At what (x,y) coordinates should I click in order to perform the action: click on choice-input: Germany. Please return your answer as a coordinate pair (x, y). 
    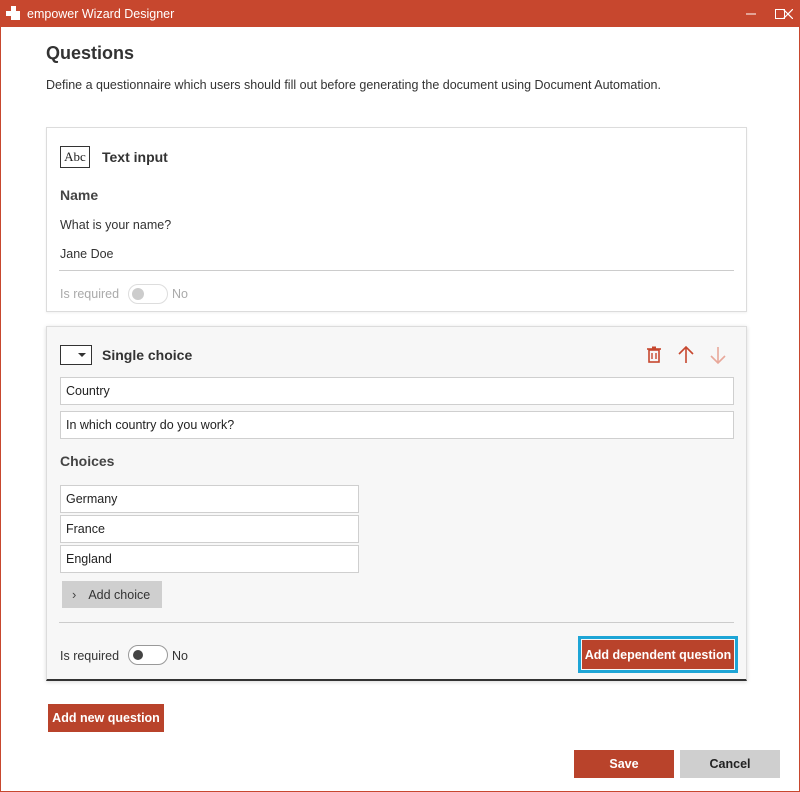
    Looking at the image, I should click on (209, 499).